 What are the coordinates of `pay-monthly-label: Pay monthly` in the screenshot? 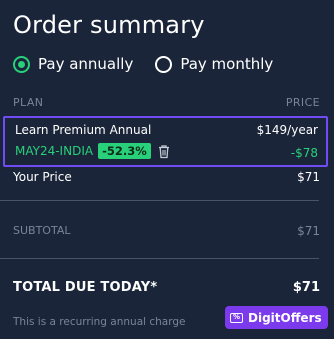 It's located at (227, 64).